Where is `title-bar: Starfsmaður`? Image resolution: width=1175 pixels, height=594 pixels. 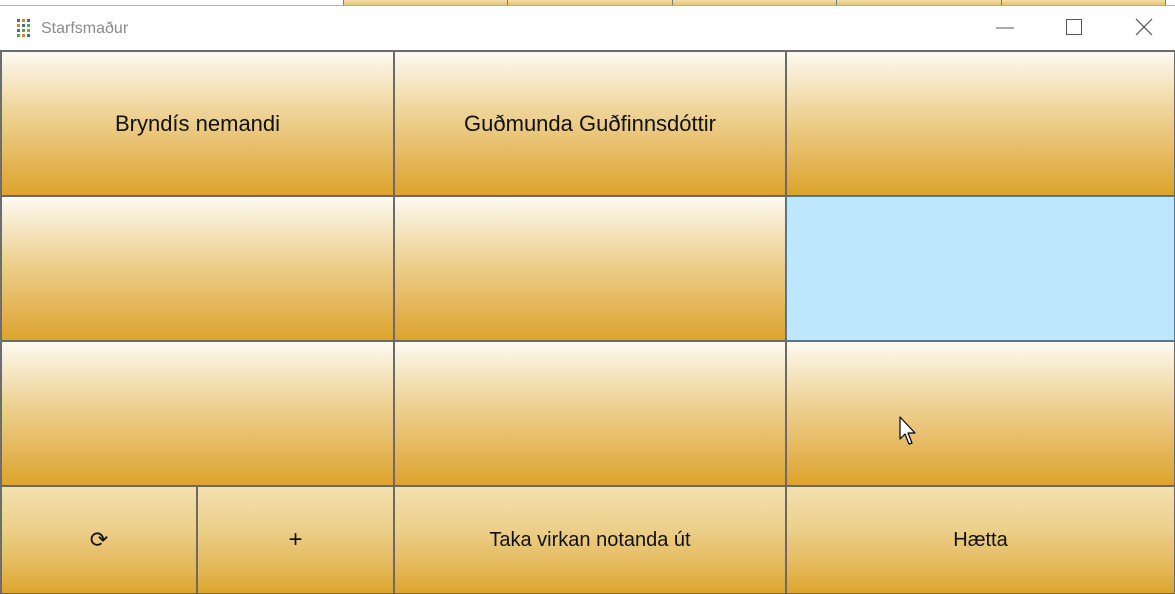 title-bar: Starfsmaður is located at coordinates (587, 28).